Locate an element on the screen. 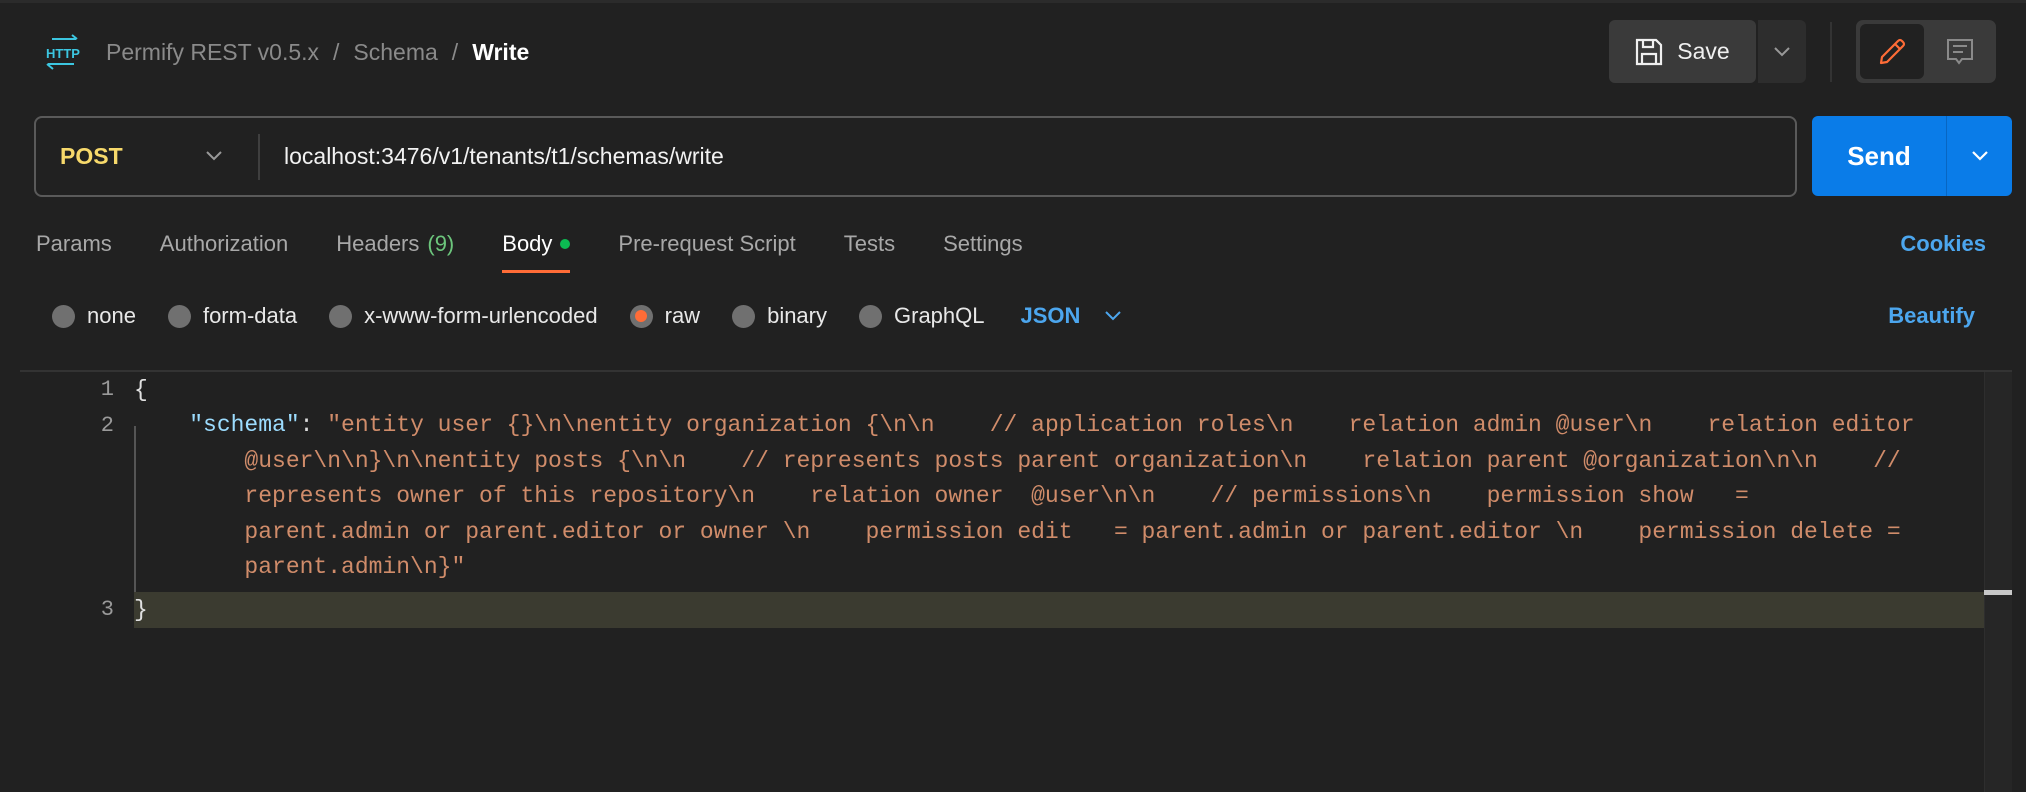 This screenshot has width=2026, height=792. headers-count: (9) is located at coordinates (441, 243).